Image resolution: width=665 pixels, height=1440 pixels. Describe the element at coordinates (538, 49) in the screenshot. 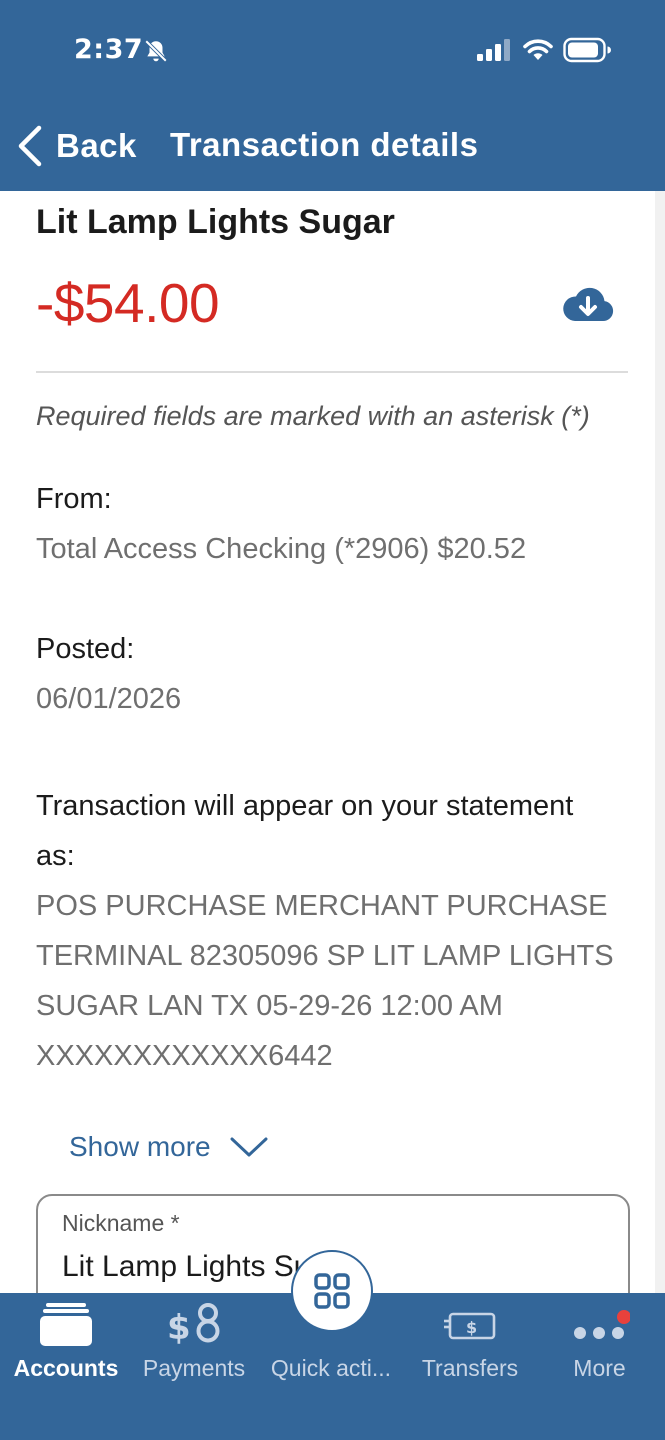

I see `wifi-icon` at that location.